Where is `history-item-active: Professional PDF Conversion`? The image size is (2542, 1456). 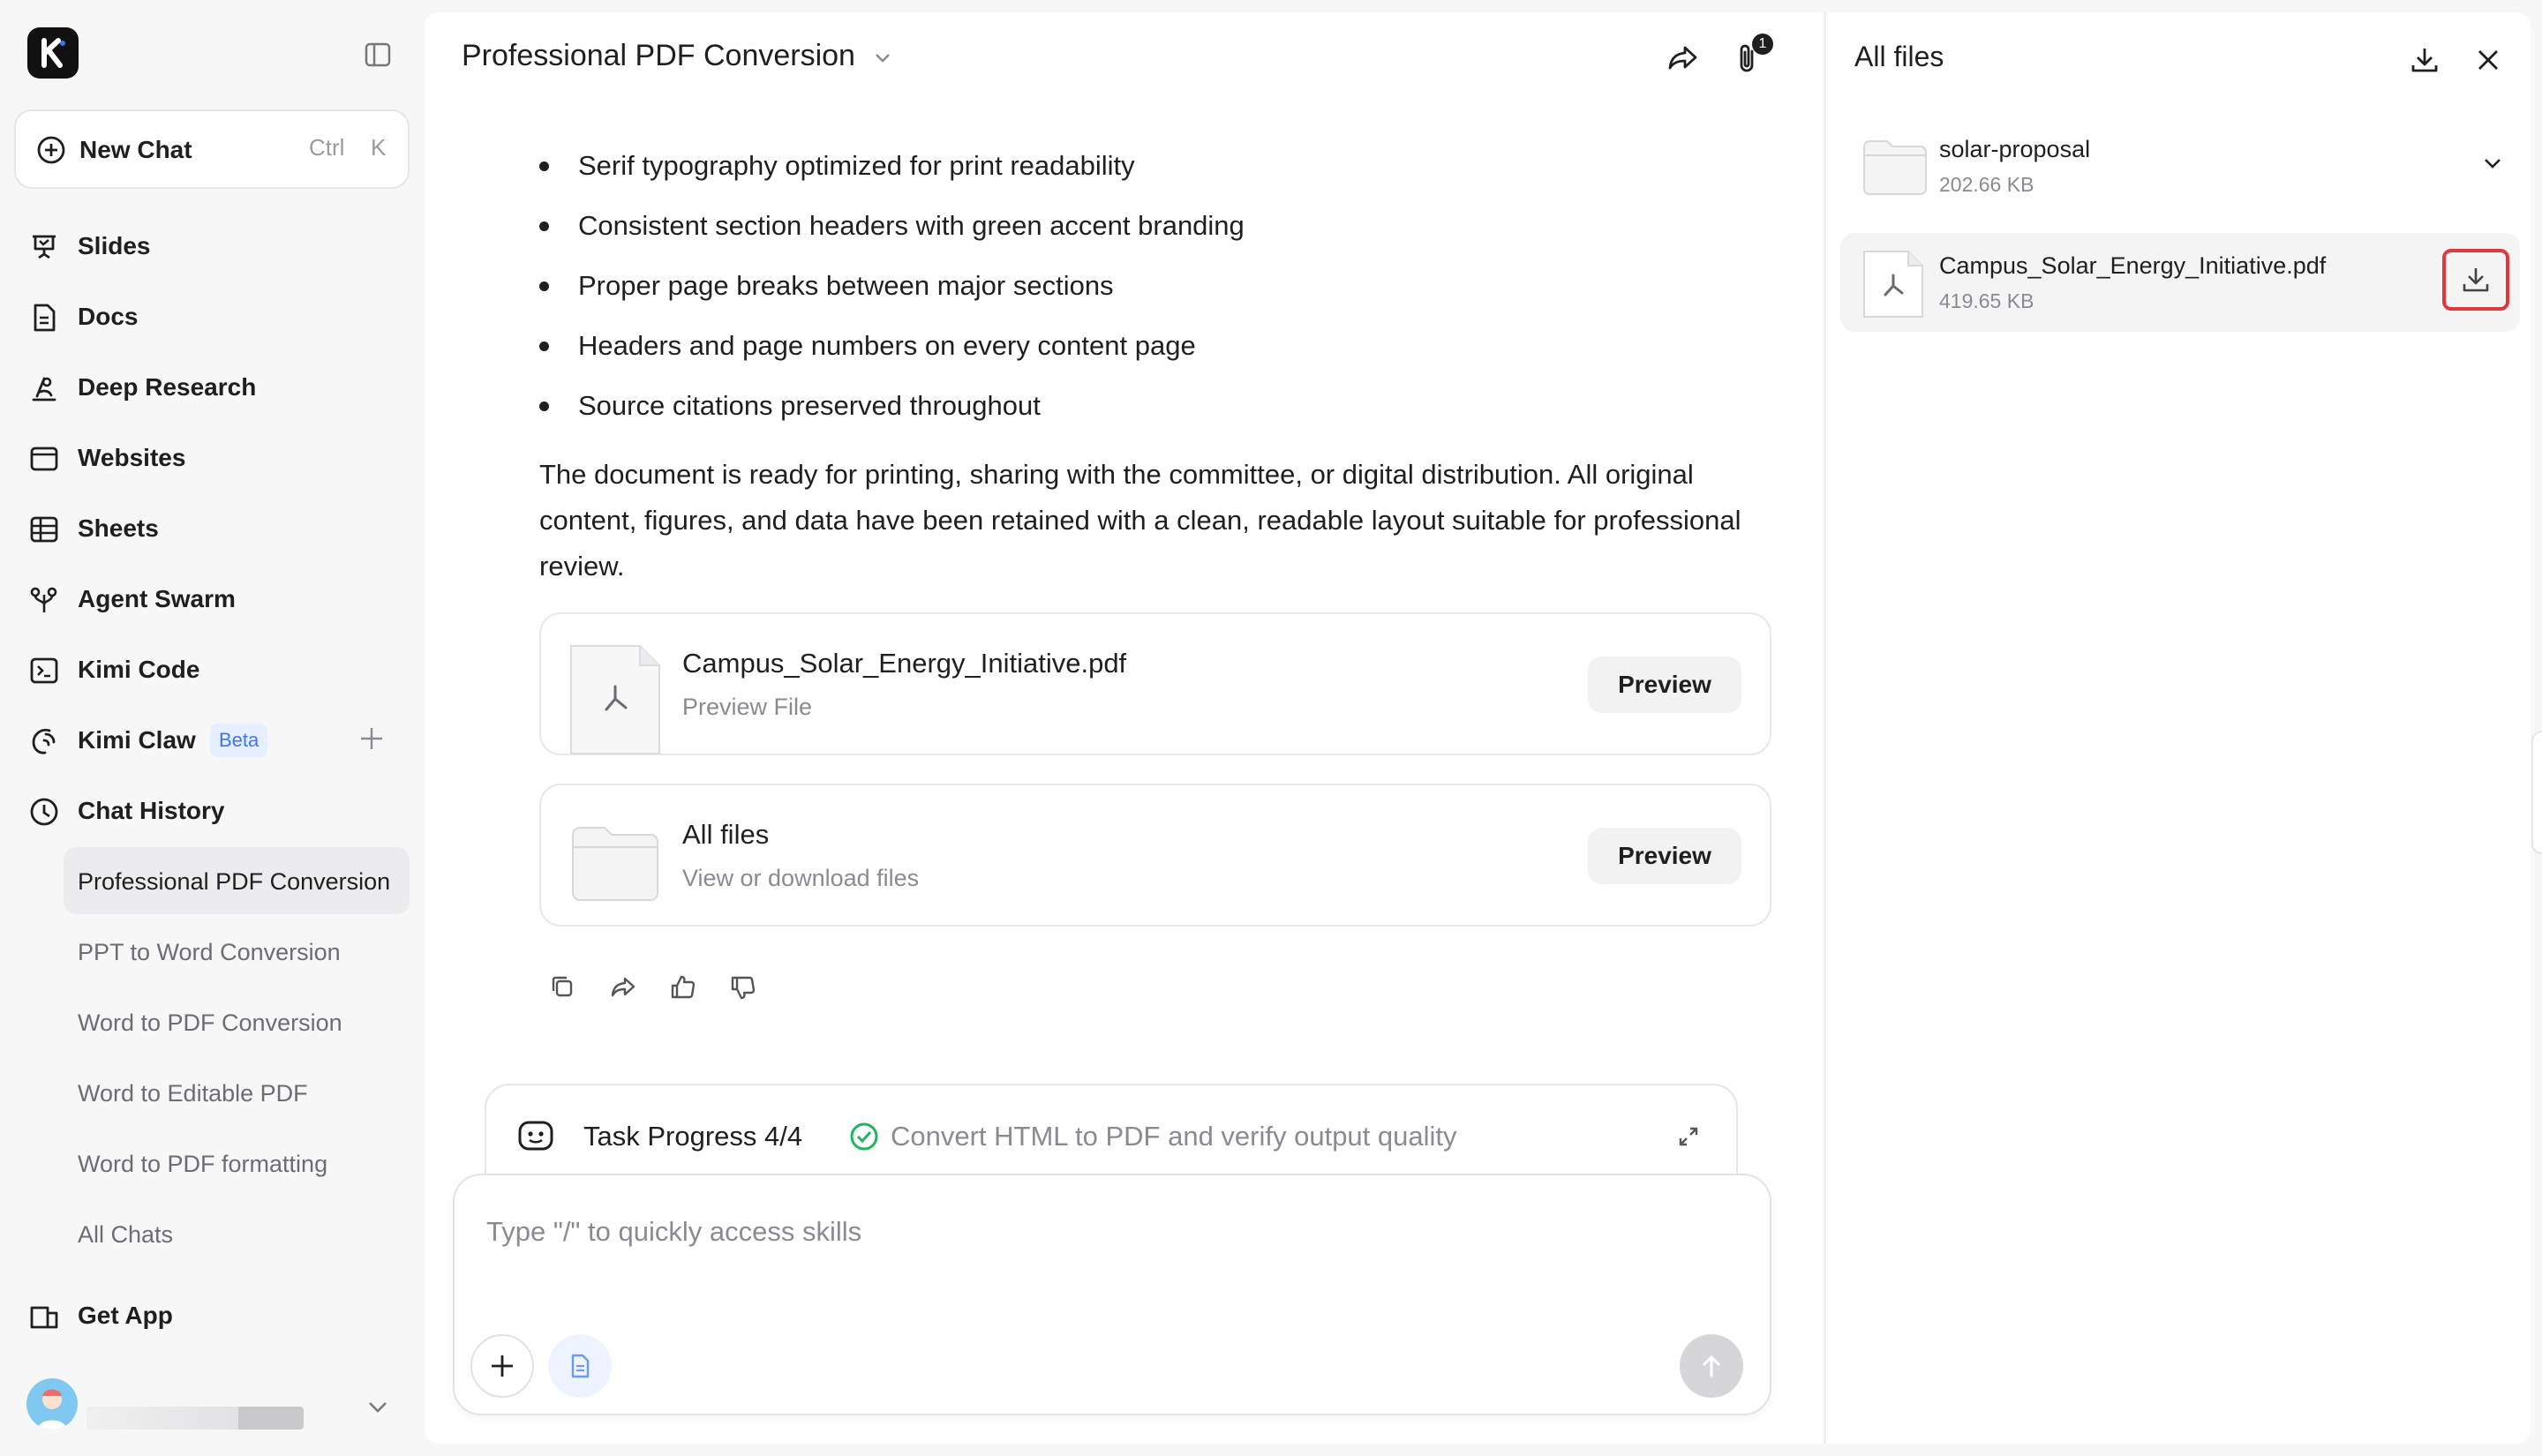 history-item-active: Professional PDF Conversion is located at coordinates (237, 880).